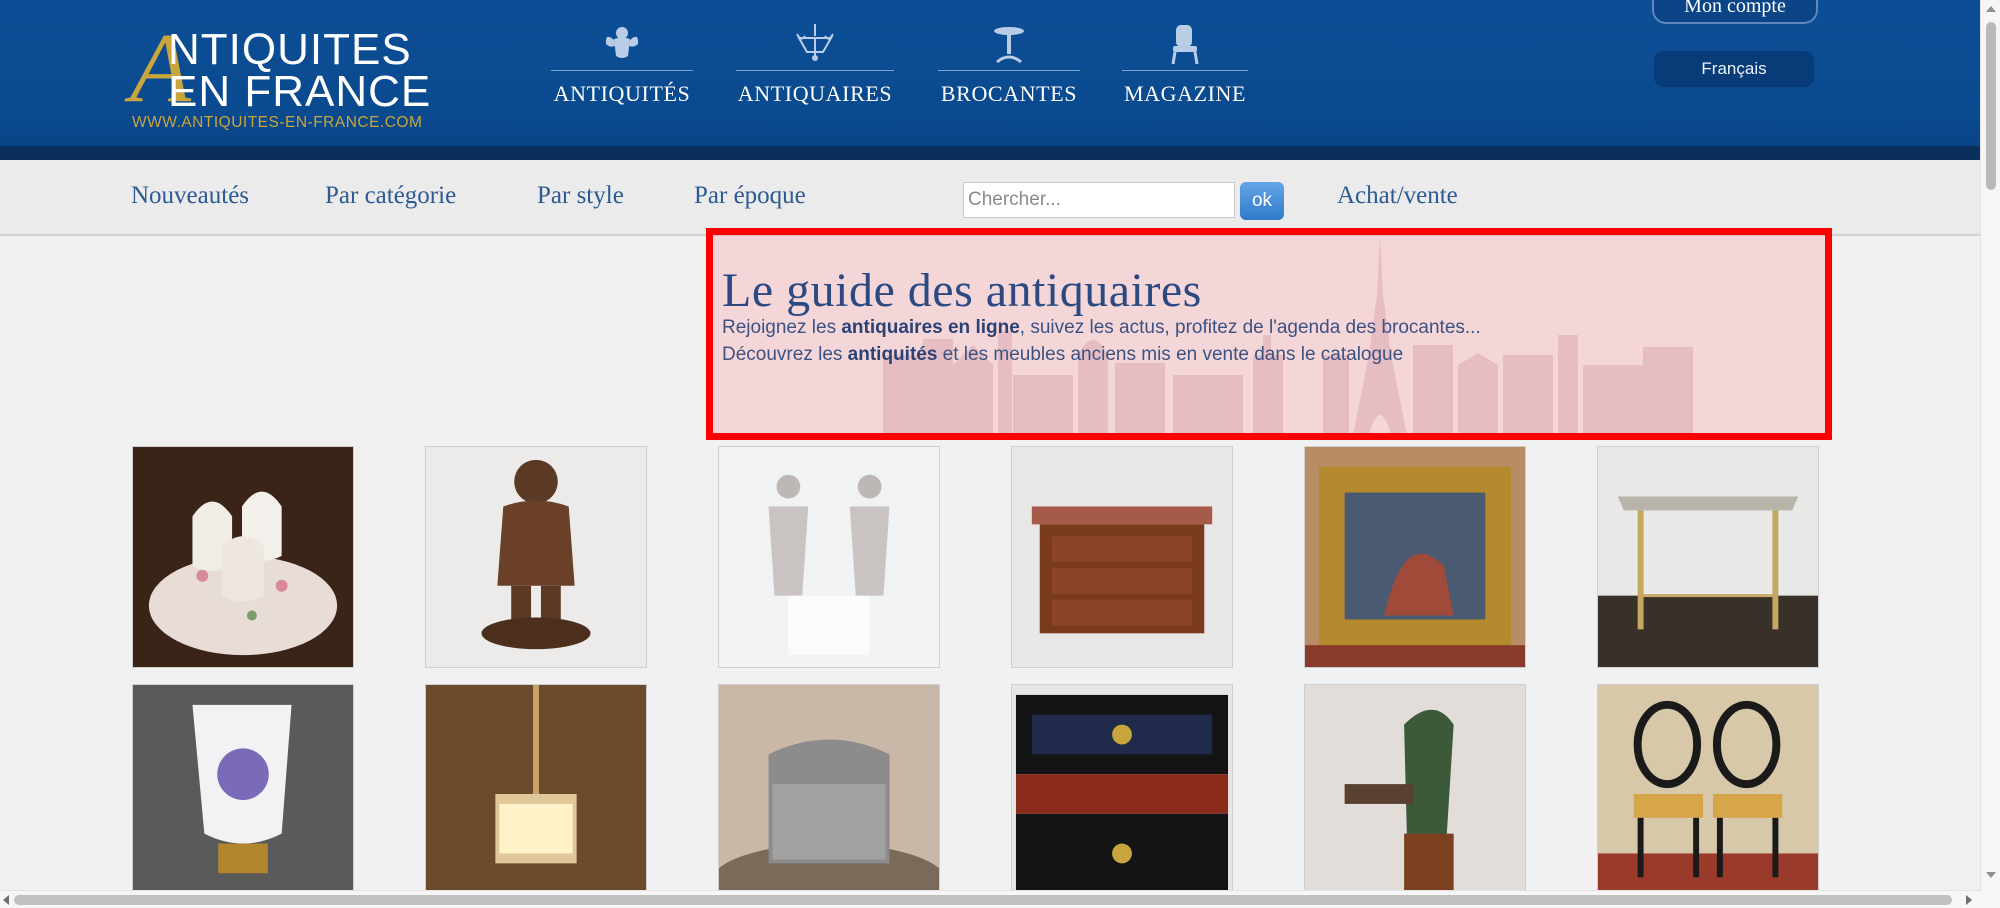 Image resolution: width=2000 pixels, height=908 pixels. I want to click on bronze-boy-statue-image, so click(536, 557).